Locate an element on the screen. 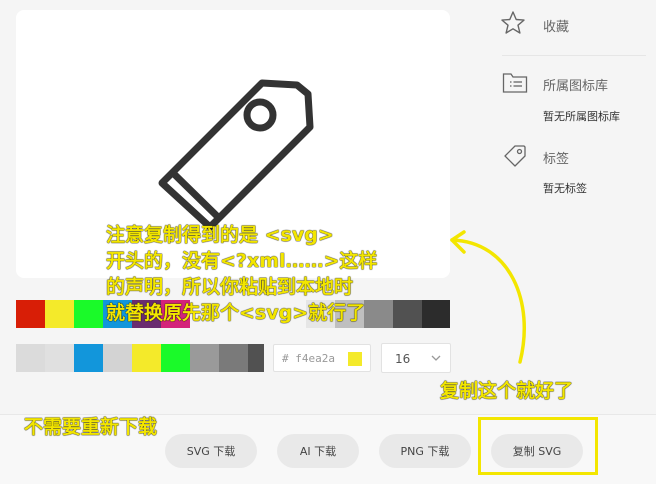 The width and height of the screenshot is (656, 484). size-value: 16 is located at coordinates (403, 359).